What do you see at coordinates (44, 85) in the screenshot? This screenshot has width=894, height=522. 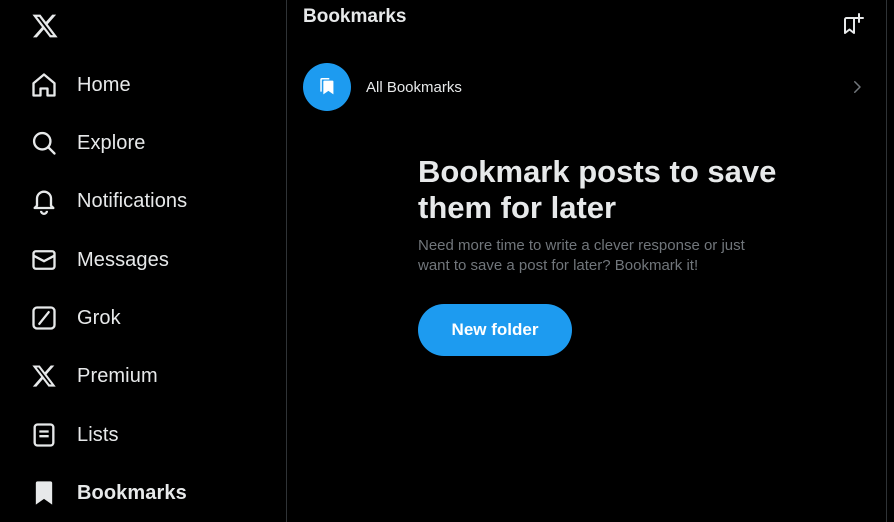 I see `home-icon` at bounding box center [44, 85].